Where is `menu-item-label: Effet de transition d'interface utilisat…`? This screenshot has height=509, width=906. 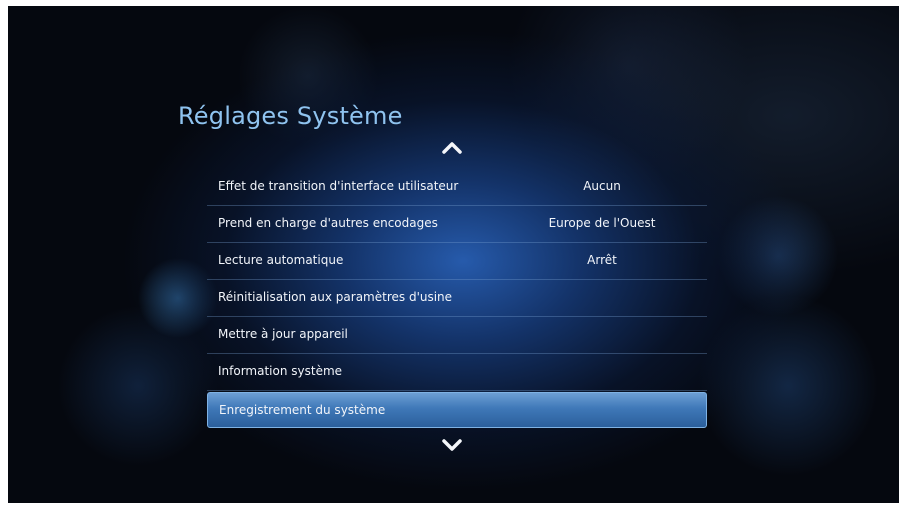
menu-item-label: Effet de transition d'interface utilisat… is located at coordinates (338, 186).